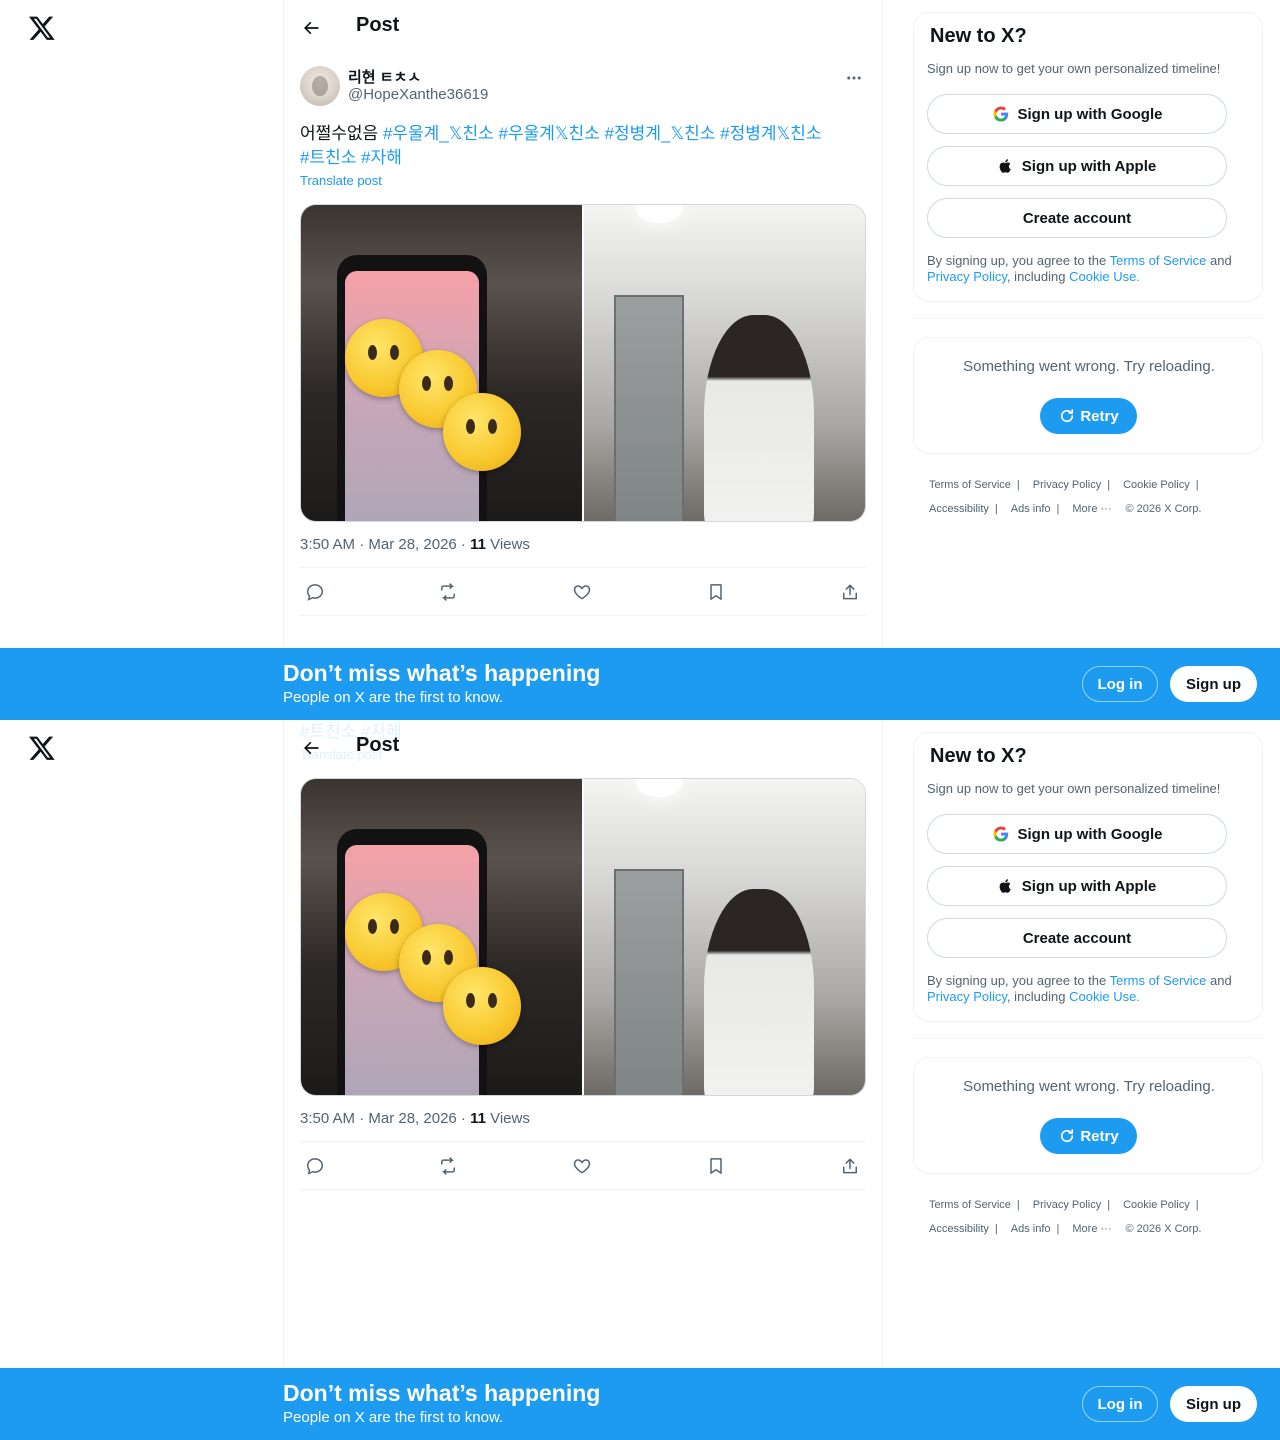  Describe the element at coordinates (1038, 996) in the screenshot. I see `terms-including: , including` at that location.